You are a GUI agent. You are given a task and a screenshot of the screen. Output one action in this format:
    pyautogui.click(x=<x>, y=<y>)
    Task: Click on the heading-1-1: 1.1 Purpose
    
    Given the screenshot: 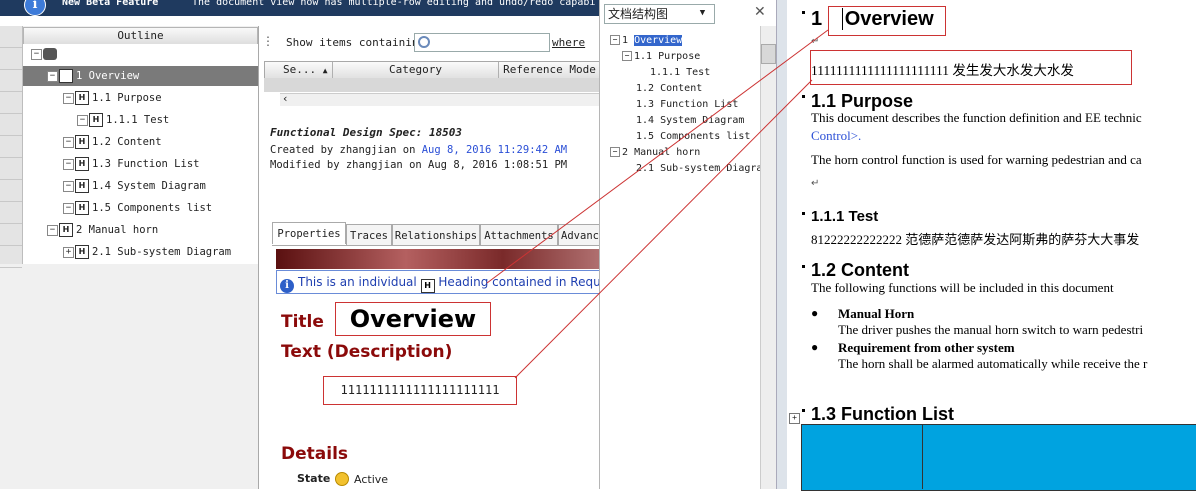 What is the action you would take?
    pyautogui.click(x=862, y=101)
    